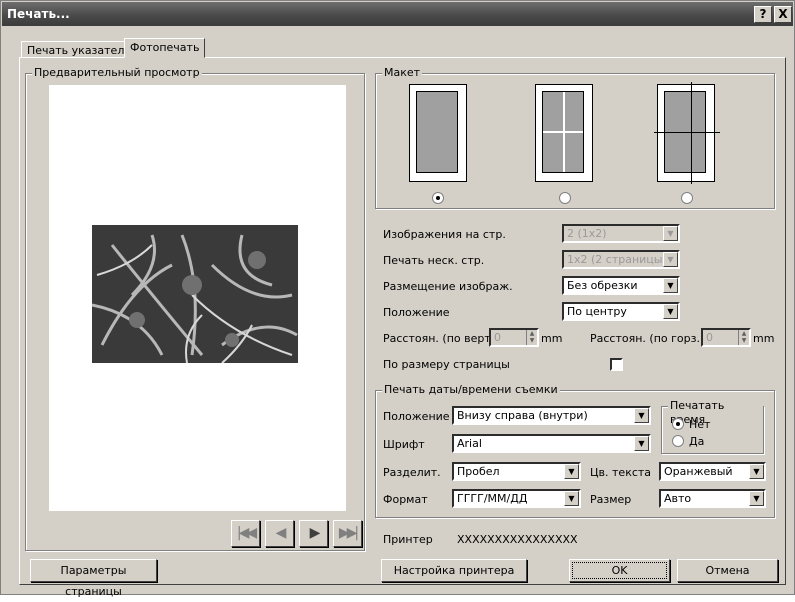 Image resolution: width=795 pixels, height=602 pixels. Describe the element at coordinates (619, 570) in the screenshot. I see `ok-button: OK` at that location.